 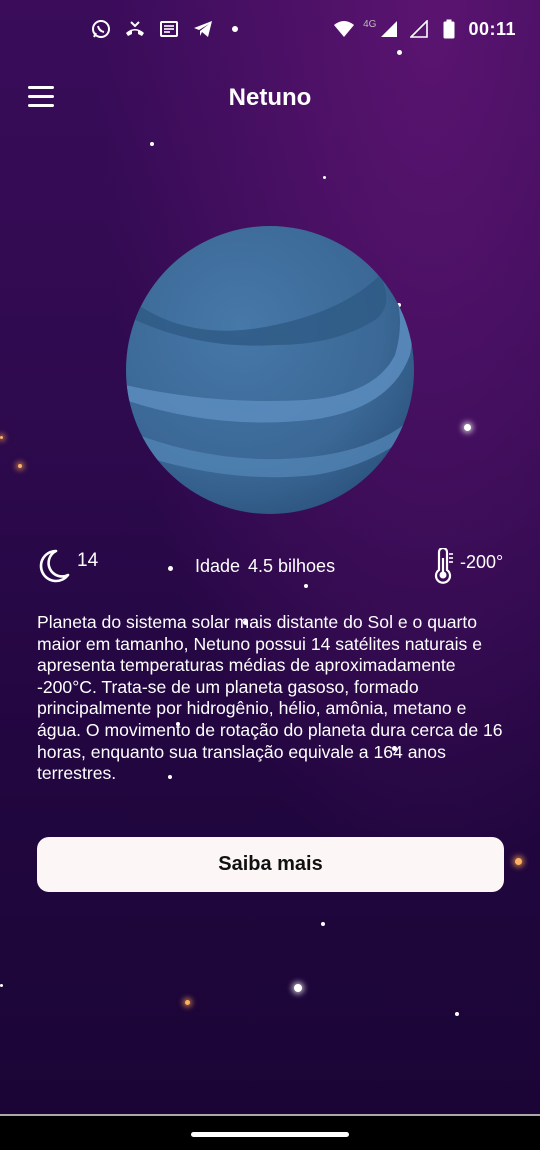 I want to click on more-notifications-dot, so click(x=235, y=29).